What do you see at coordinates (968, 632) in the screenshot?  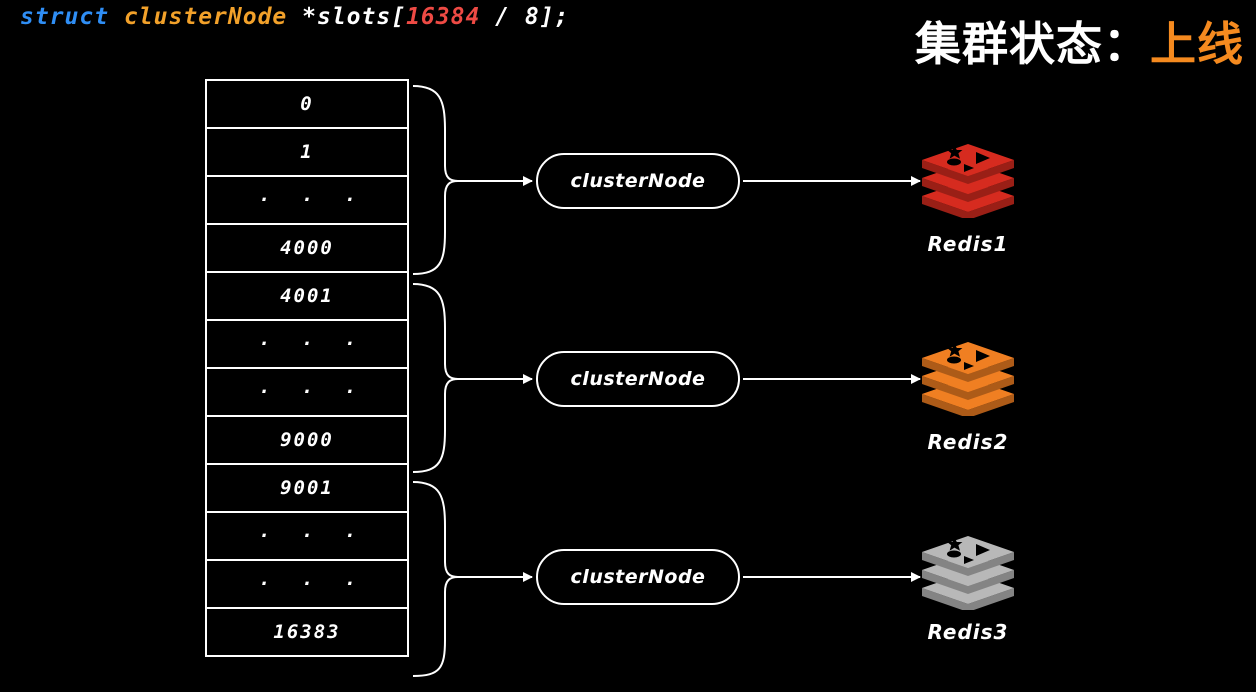 I see `redis-3-label: Redis3` at bounding box center [968, 632].